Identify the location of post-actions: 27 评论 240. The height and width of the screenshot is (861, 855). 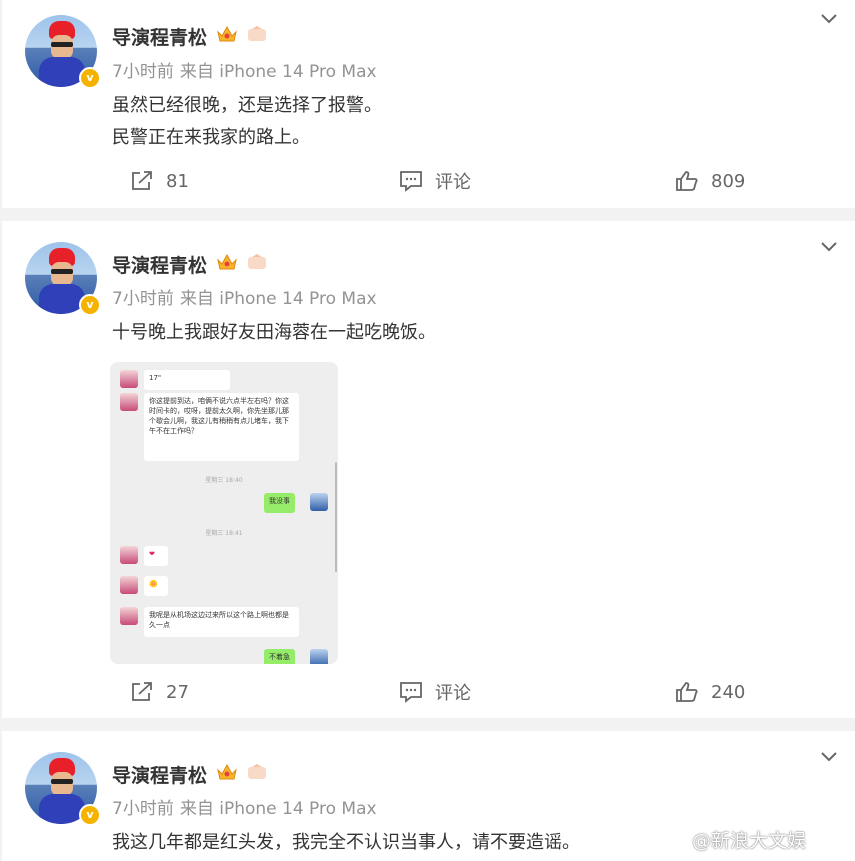
(428, 692).